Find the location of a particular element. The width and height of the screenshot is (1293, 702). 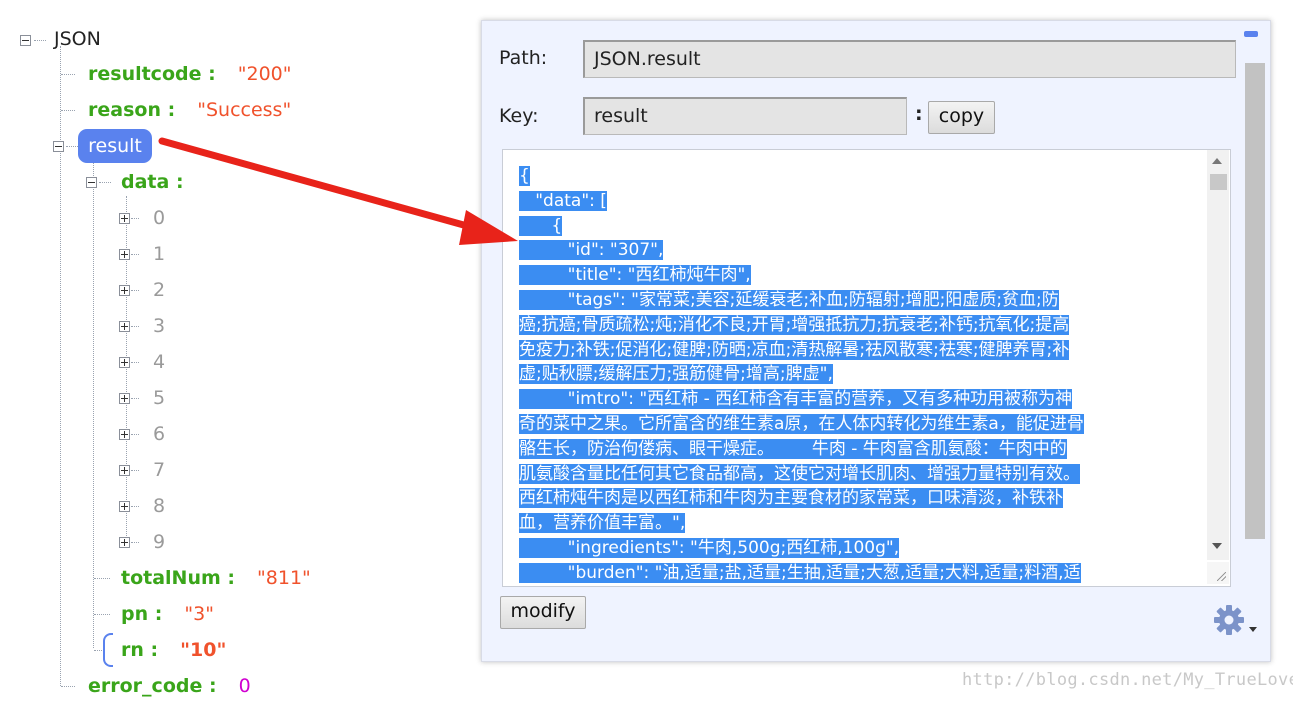

selected-text: 免疫力;补铁;促消化;健脾;防晒;凉血;清热解暑;祛风散寒;祛寒;健脾养胃;补 is located at coordinates (794, 349).